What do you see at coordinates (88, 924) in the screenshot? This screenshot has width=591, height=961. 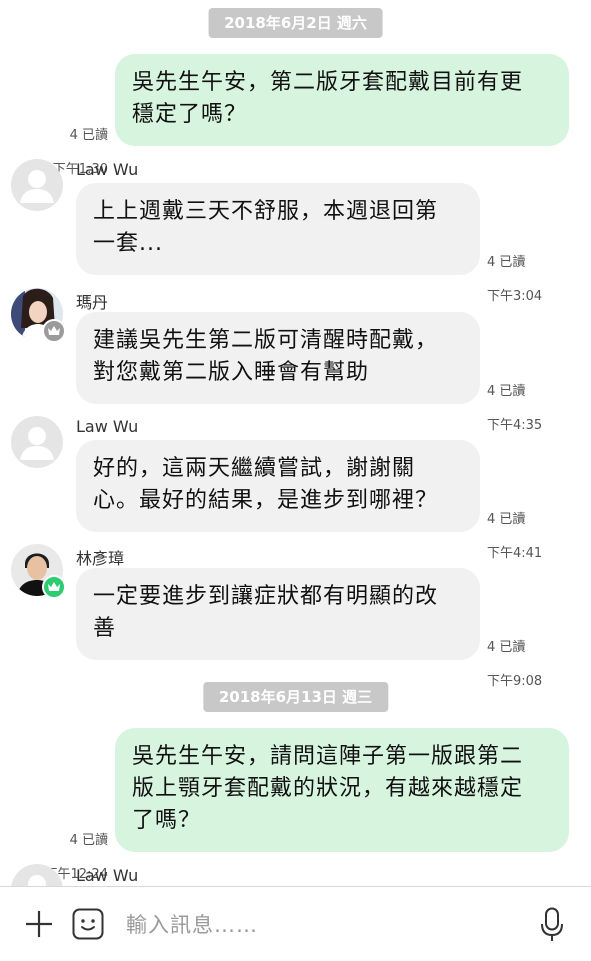 I see `sticker-icon` at bounding box center [88, 924].